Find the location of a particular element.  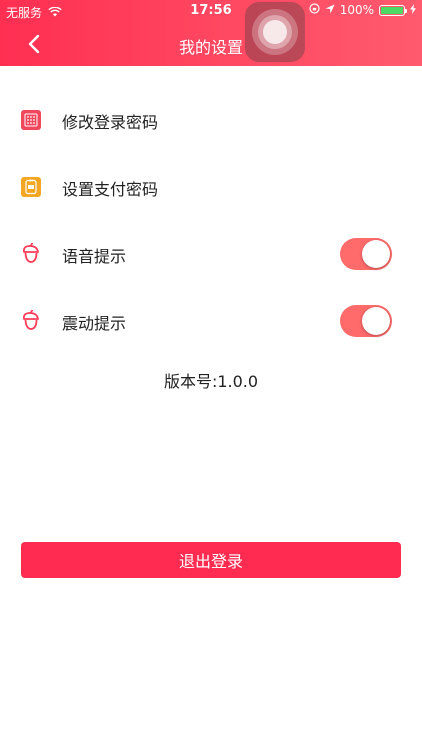

settings-row-label: 设置支付密码 is located at coordinates (110, 189).